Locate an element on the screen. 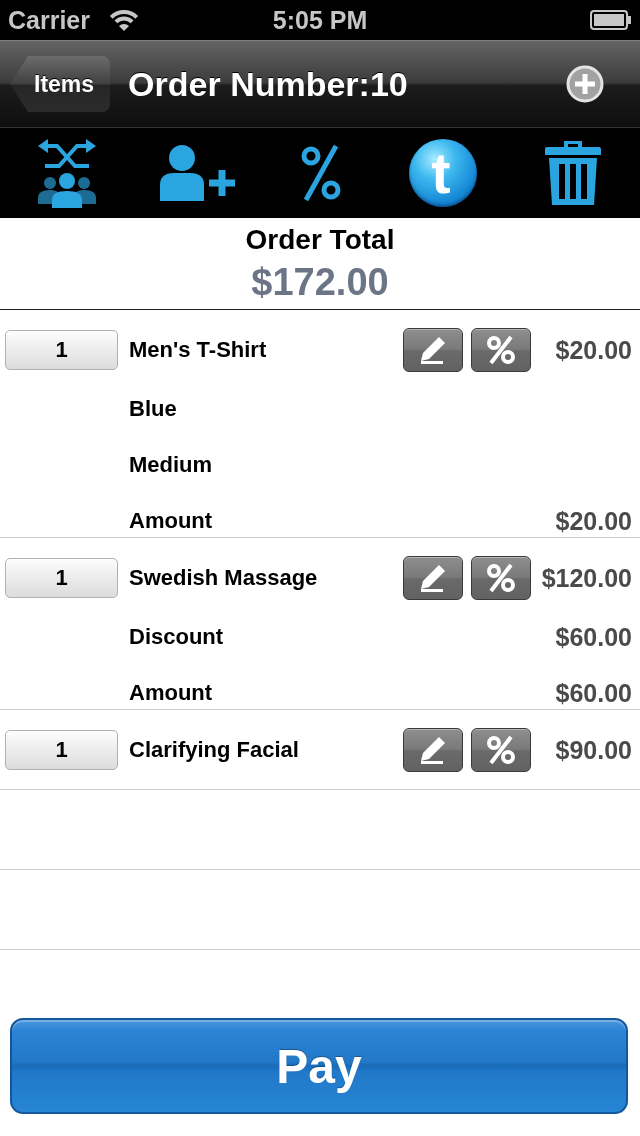  item-name: Men's T-Shirt is located at coordinates (198, 350).